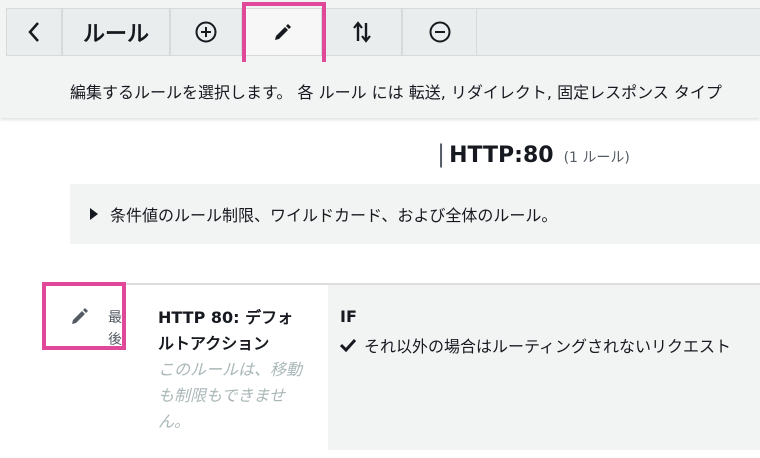 This screenshot has height=458, width=760. I want to click on chevron-left-icon, so click(33, 32).